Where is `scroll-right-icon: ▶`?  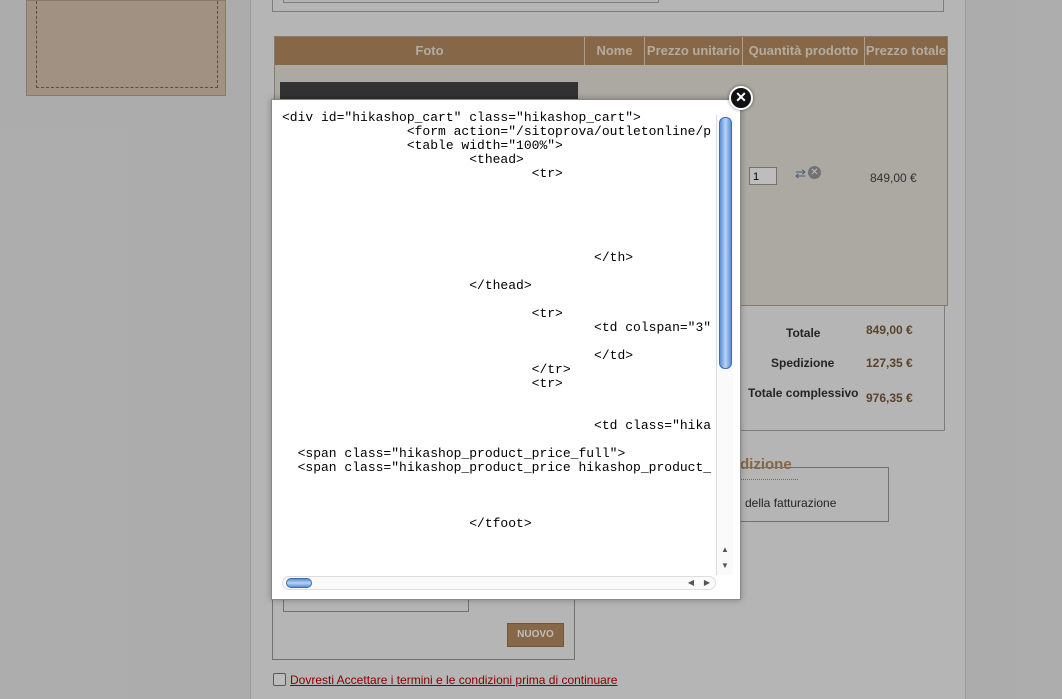 scroll-right-icon: ▶ is located at coordinates (707, 583).